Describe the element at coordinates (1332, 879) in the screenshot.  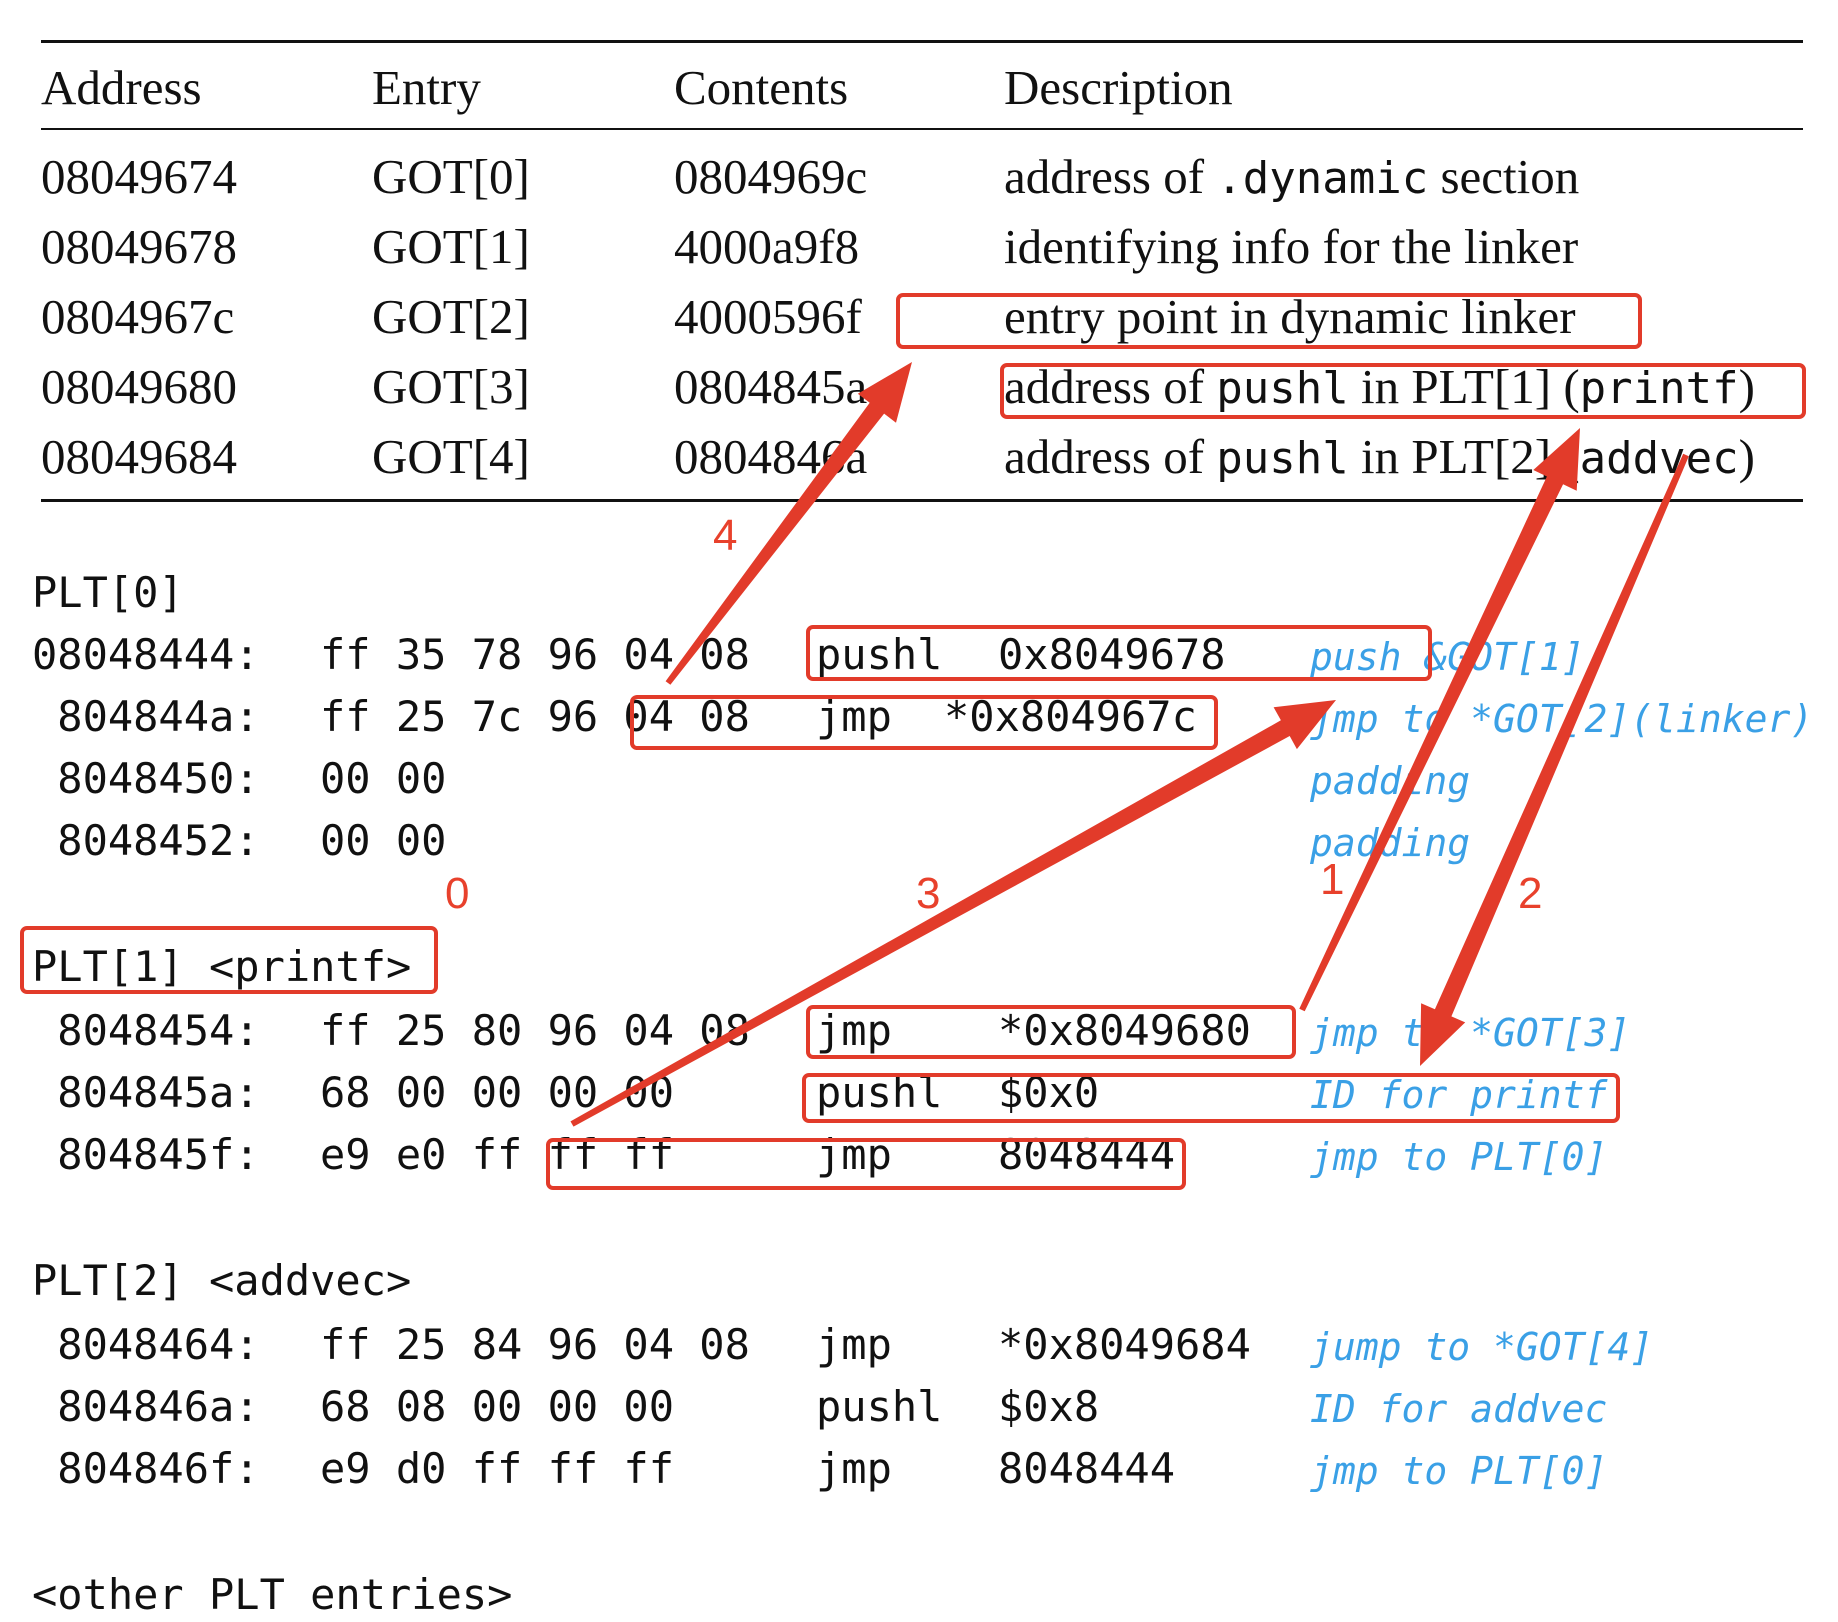
I see `step-label-1: 1` at that location.